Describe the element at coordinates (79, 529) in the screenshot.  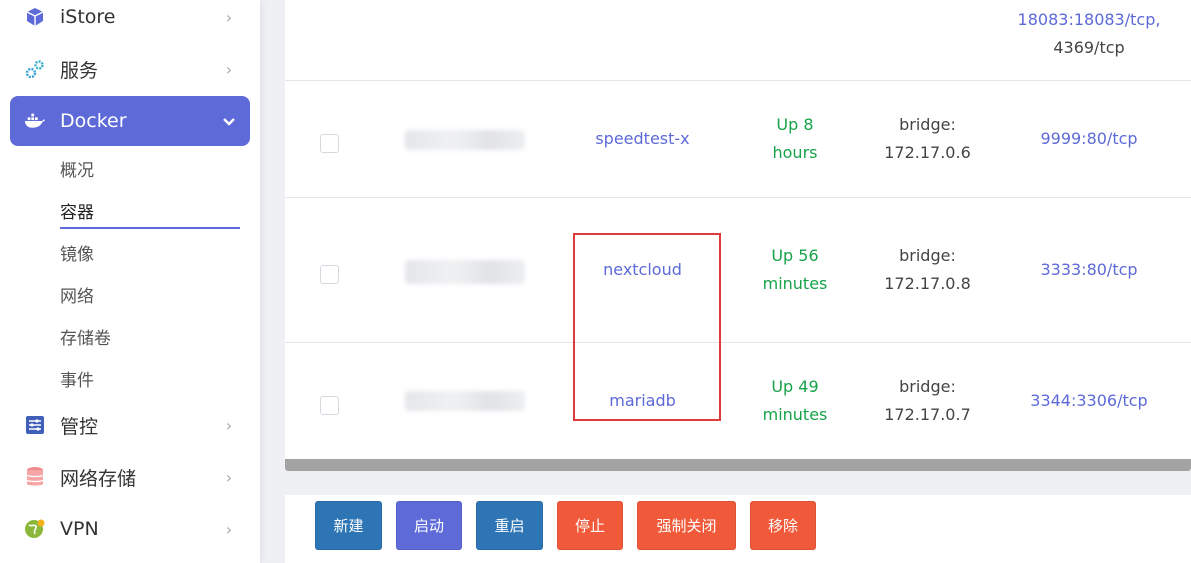
I see `sidebar-item-label: VPN` at that location.